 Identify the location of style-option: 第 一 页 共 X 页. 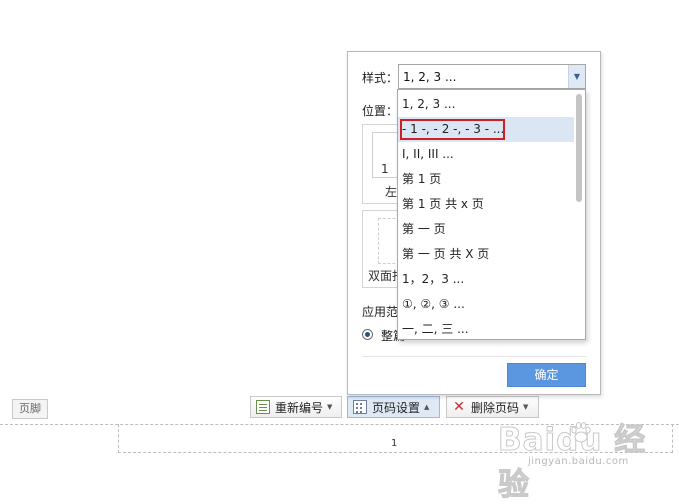
(486, 254).